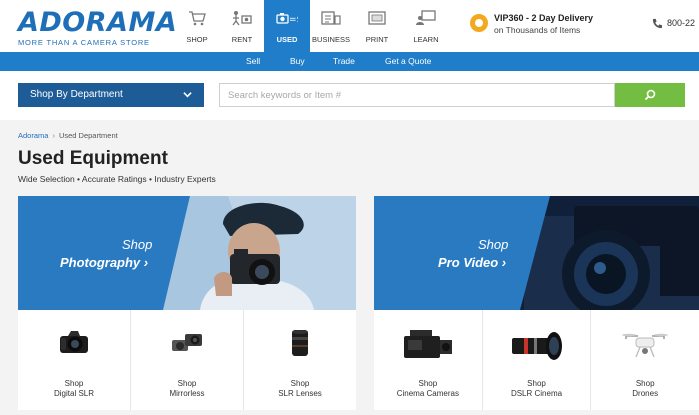  What do you see at coordinates (84, 42) in the screenshot?
I see `logo-tagline: MORE THAN A CAMERA STORE` at bounding box center [84, 42].